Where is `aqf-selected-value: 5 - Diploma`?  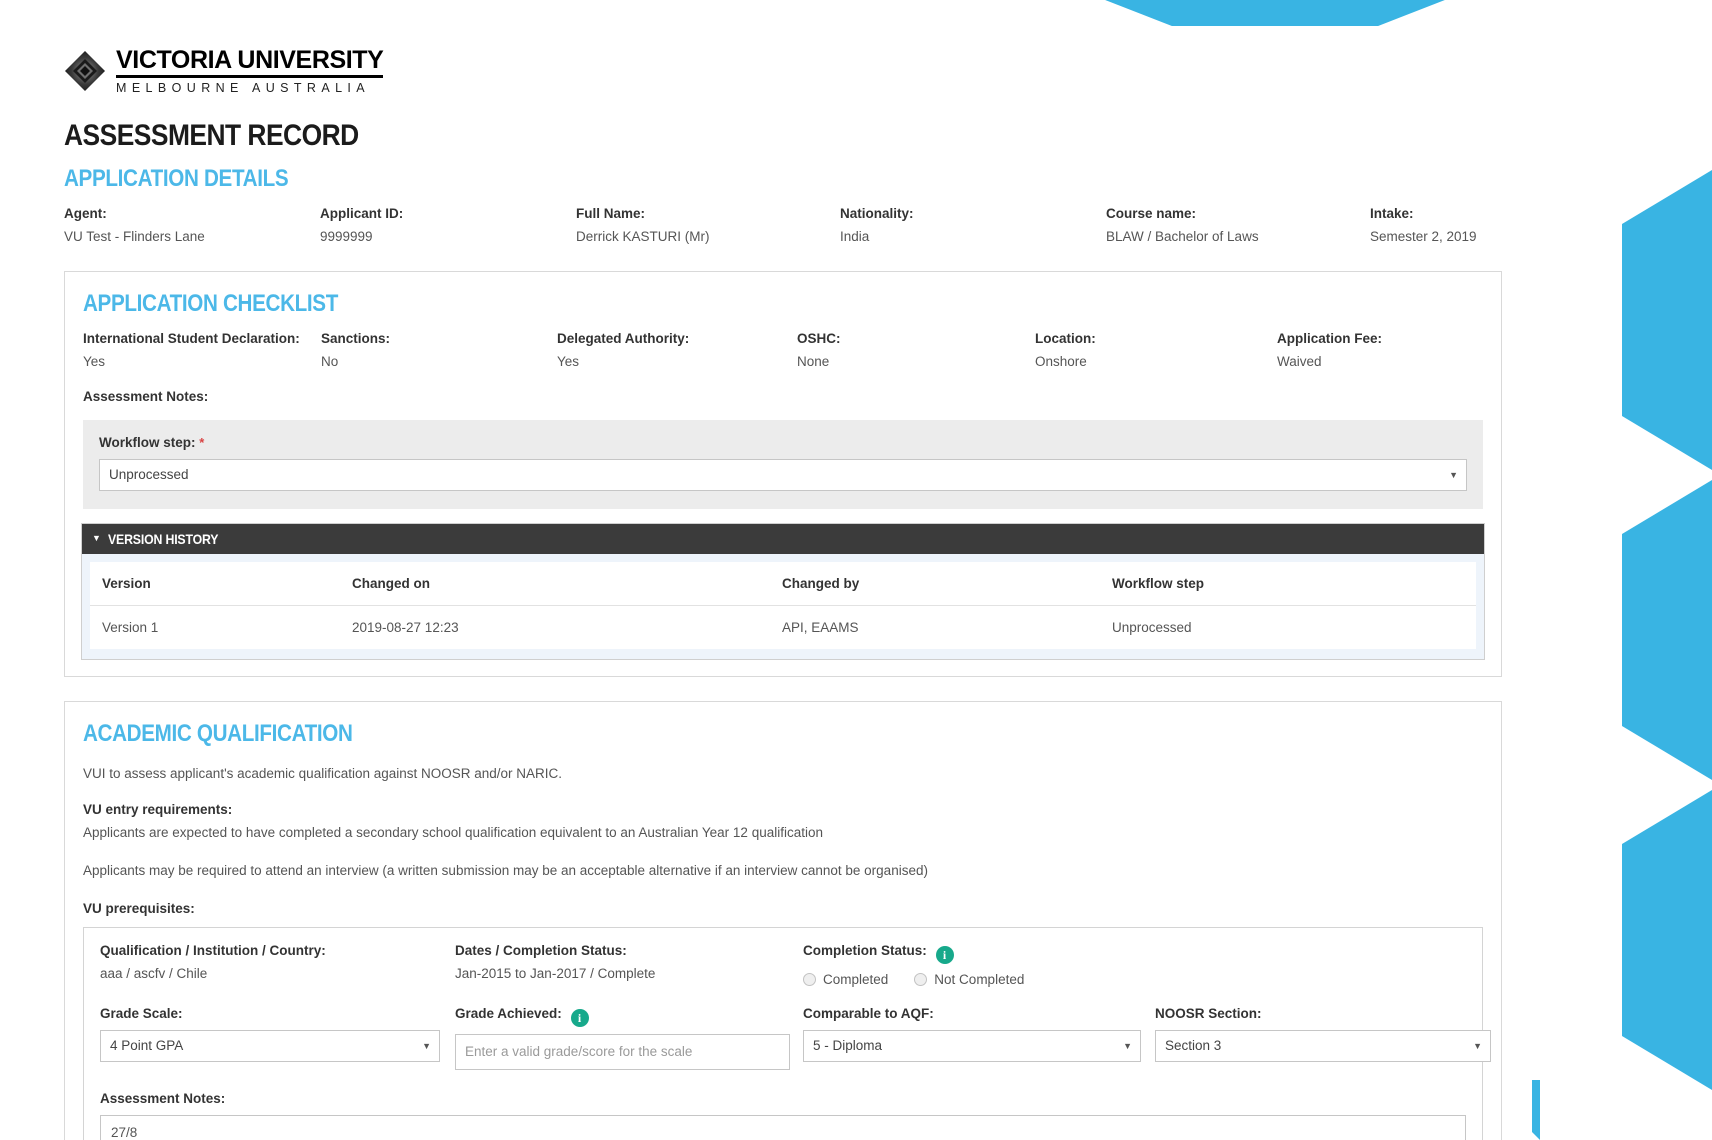
aqf-selected-value: 5 - Diploma is located at coordinates (848, 1045).